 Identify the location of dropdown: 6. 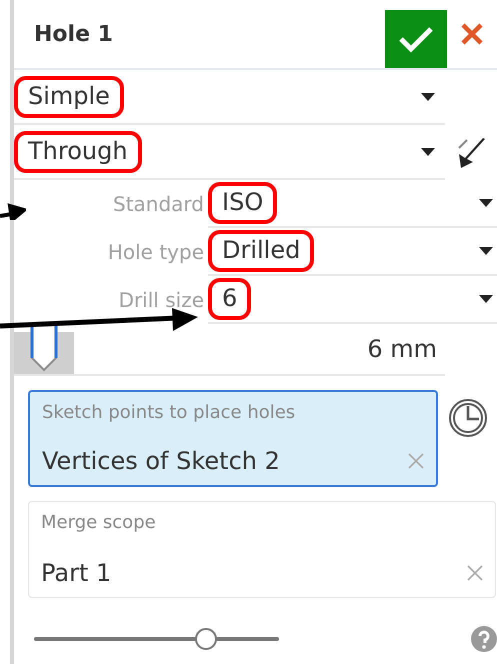
(352, 300).